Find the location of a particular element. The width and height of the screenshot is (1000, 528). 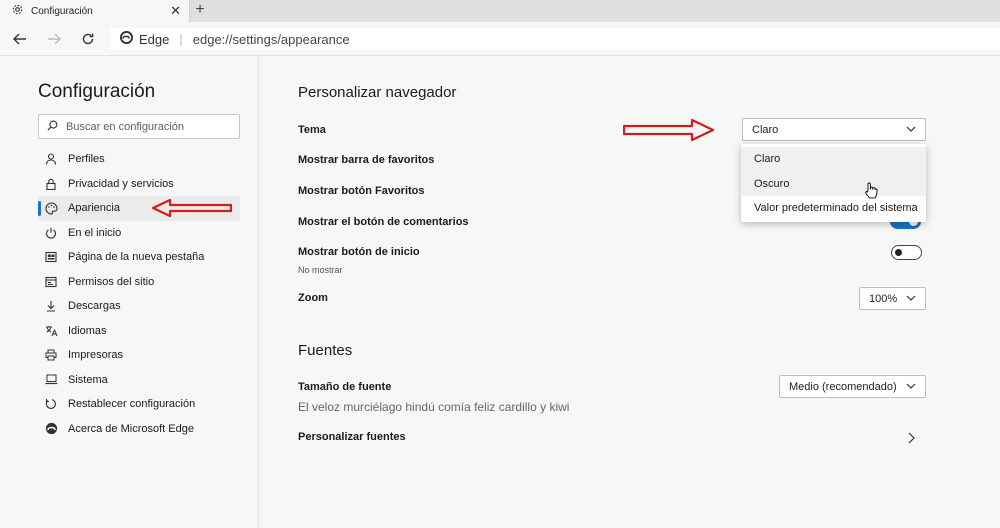

download-icon is located at coordinates (51, 306).